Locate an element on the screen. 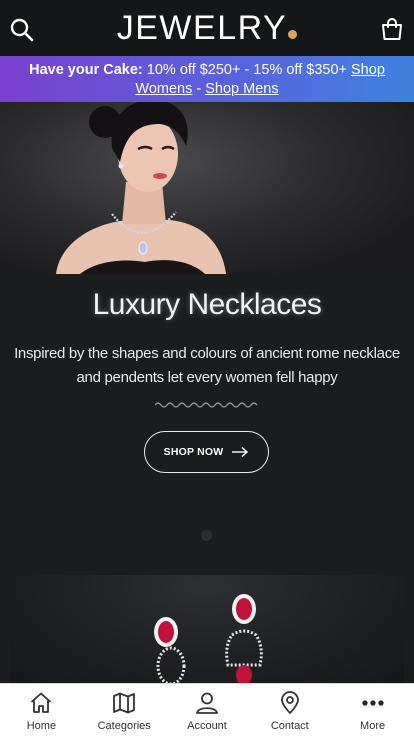 Image resolution: width=414 pixels, height=739 pixels. tab-categories-label: Categories is located at coordinates (124, 726).